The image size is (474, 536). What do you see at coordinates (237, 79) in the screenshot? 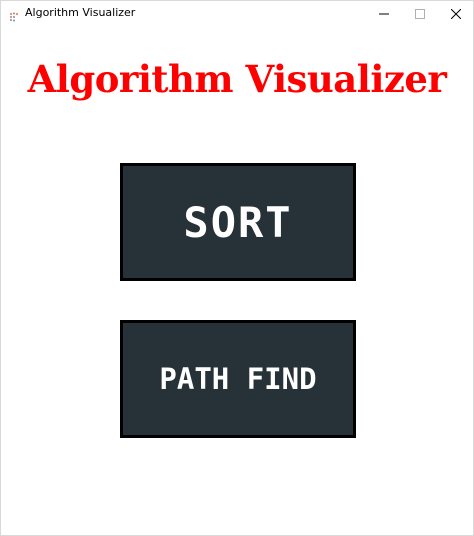
I see `page-title: Algorithm Visualizer` at bounding box center [237, 79].